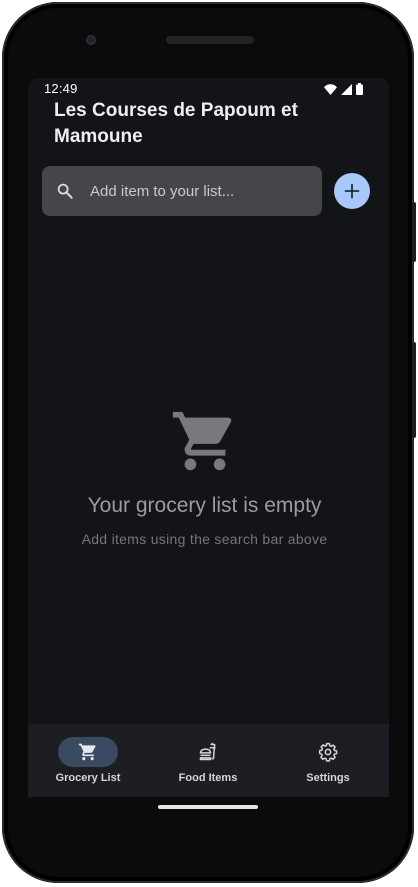 The width and height of the screenshot is (418, 887). Describe the element at coordinates (208, 89) in the screenshot. I see `status-bar: 12:49` at that location.